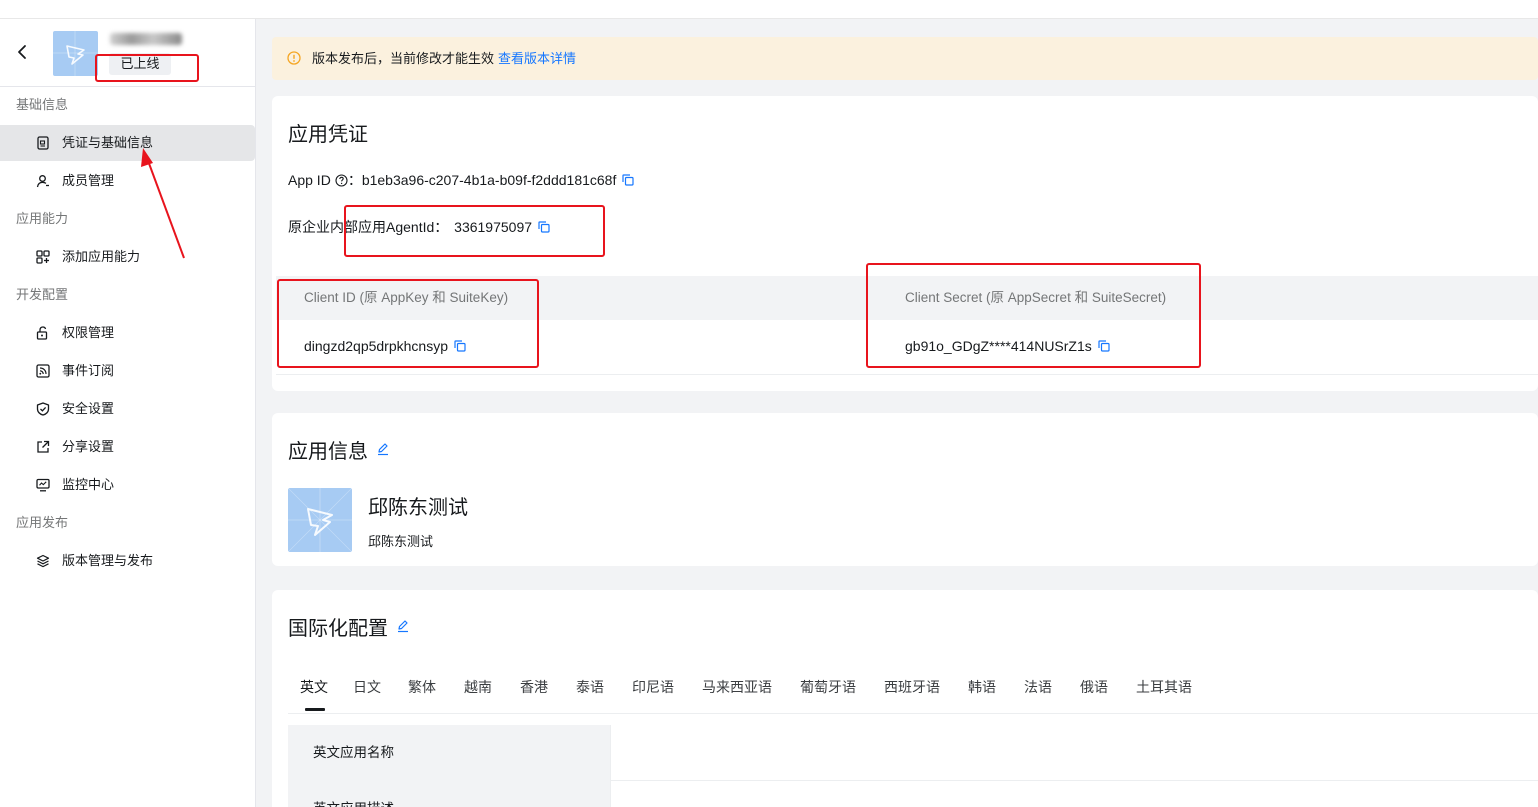 The height and width of the screenshot is (807, 1538). What do you see at coordinates (108, 142) in the screenshot?
I see `sidebar-item-label: 凭证与基础信息` at bounding box center [108, 142].